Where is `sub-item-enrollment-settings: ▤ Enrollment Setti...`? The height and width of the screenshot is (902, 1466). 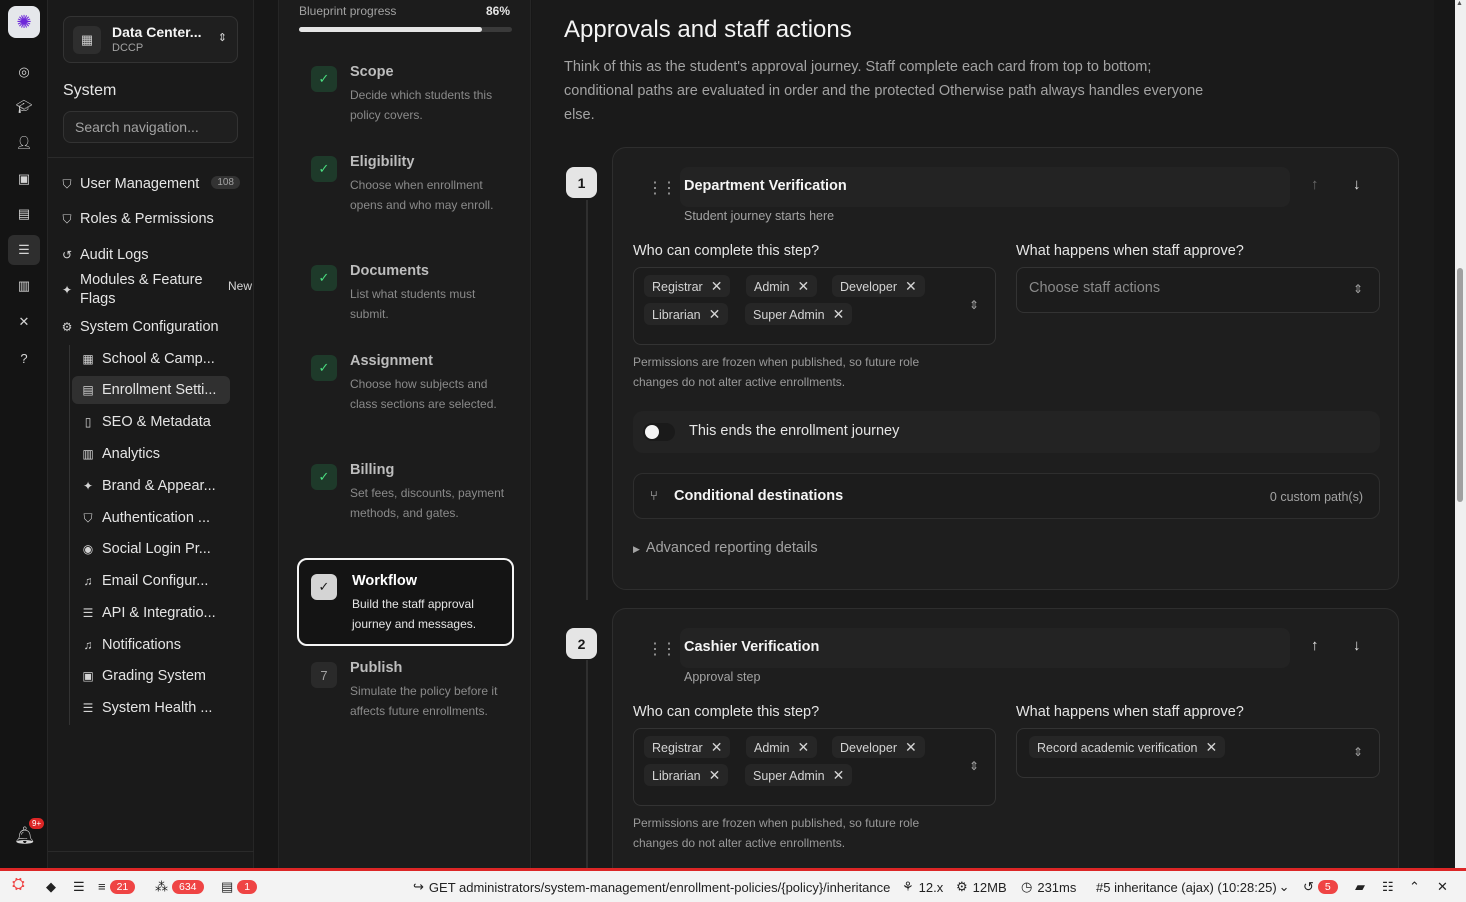
sub-item-enrollment-settings: ▤ Enrollment Setti... is located at coordinates (151, 390).